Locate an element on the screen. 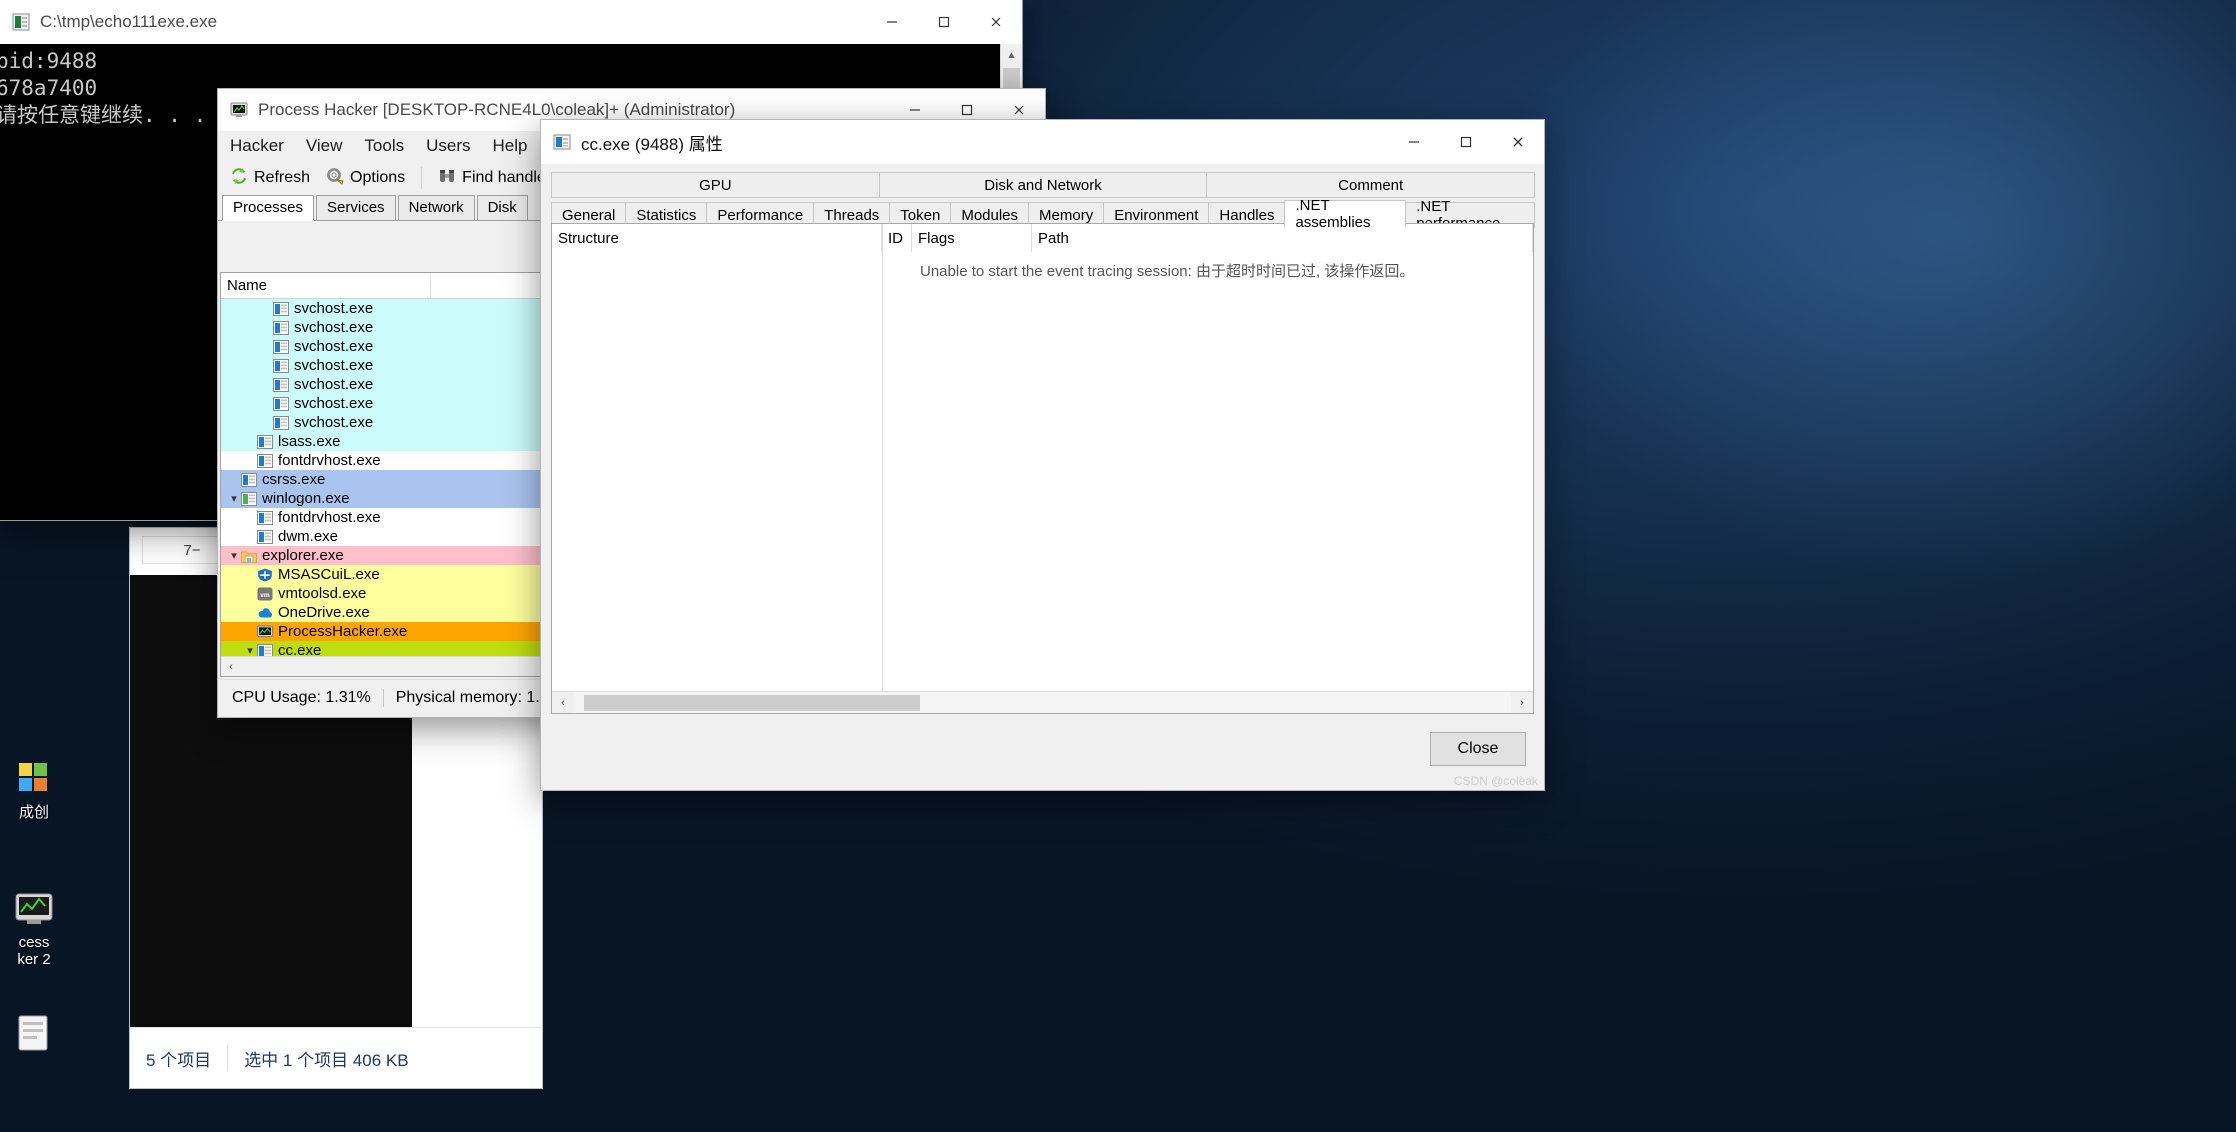 This screenshot has height=1132, width=2236. scroll-right-icon: › is located at coordinates (1522, 703).